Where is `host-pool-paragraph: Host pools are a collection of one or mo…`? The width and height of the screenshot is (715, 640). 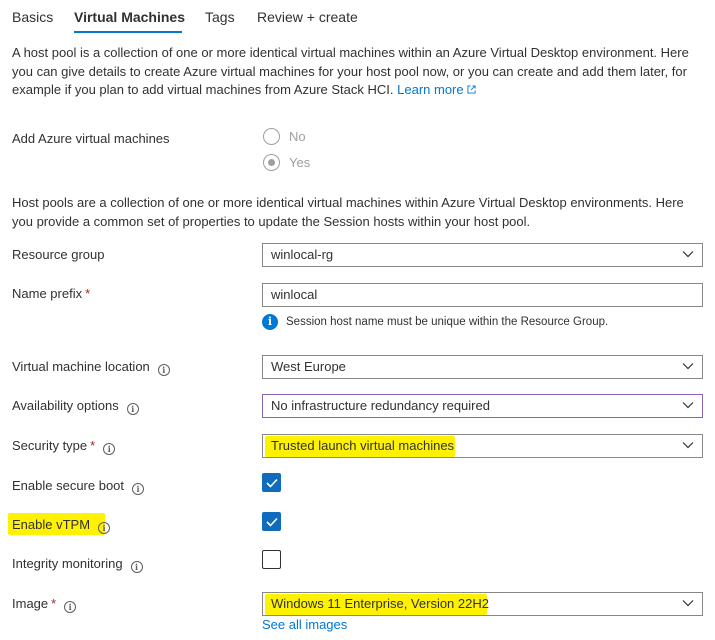
host-pool-paragraph: Host pools are a collection of one or mo… is located at coordinates (348, 212).